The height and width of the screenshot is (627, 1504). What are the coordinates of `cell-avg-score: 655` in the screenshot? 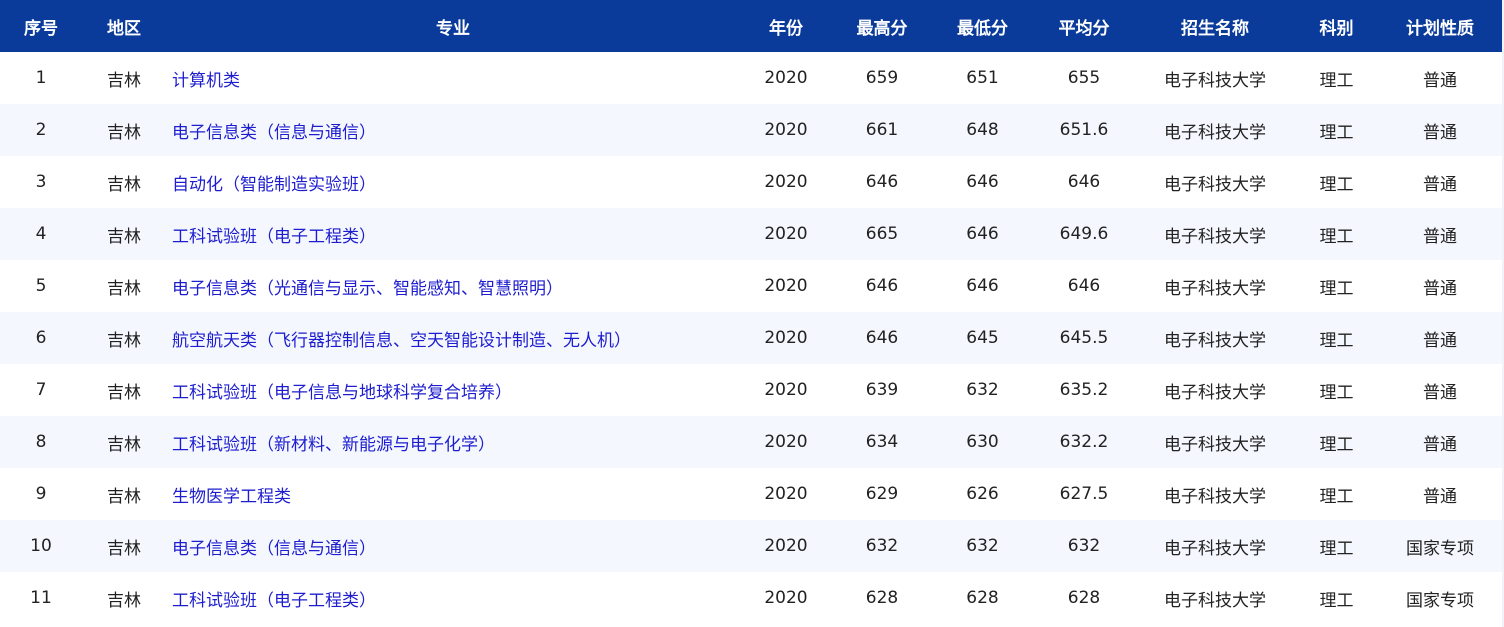 It's located at (1084, 78).